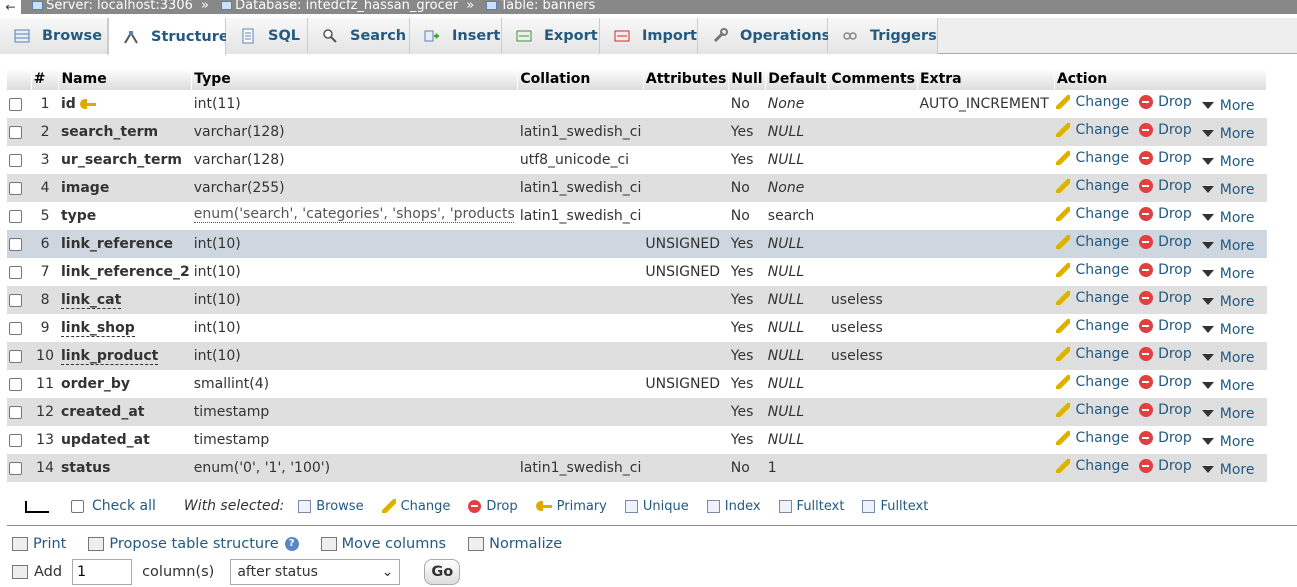  What do you see at coordinates (656, 506) in the screenshot?
I see `bulk-unique-button: Unique` at bounding box center [656, 506].